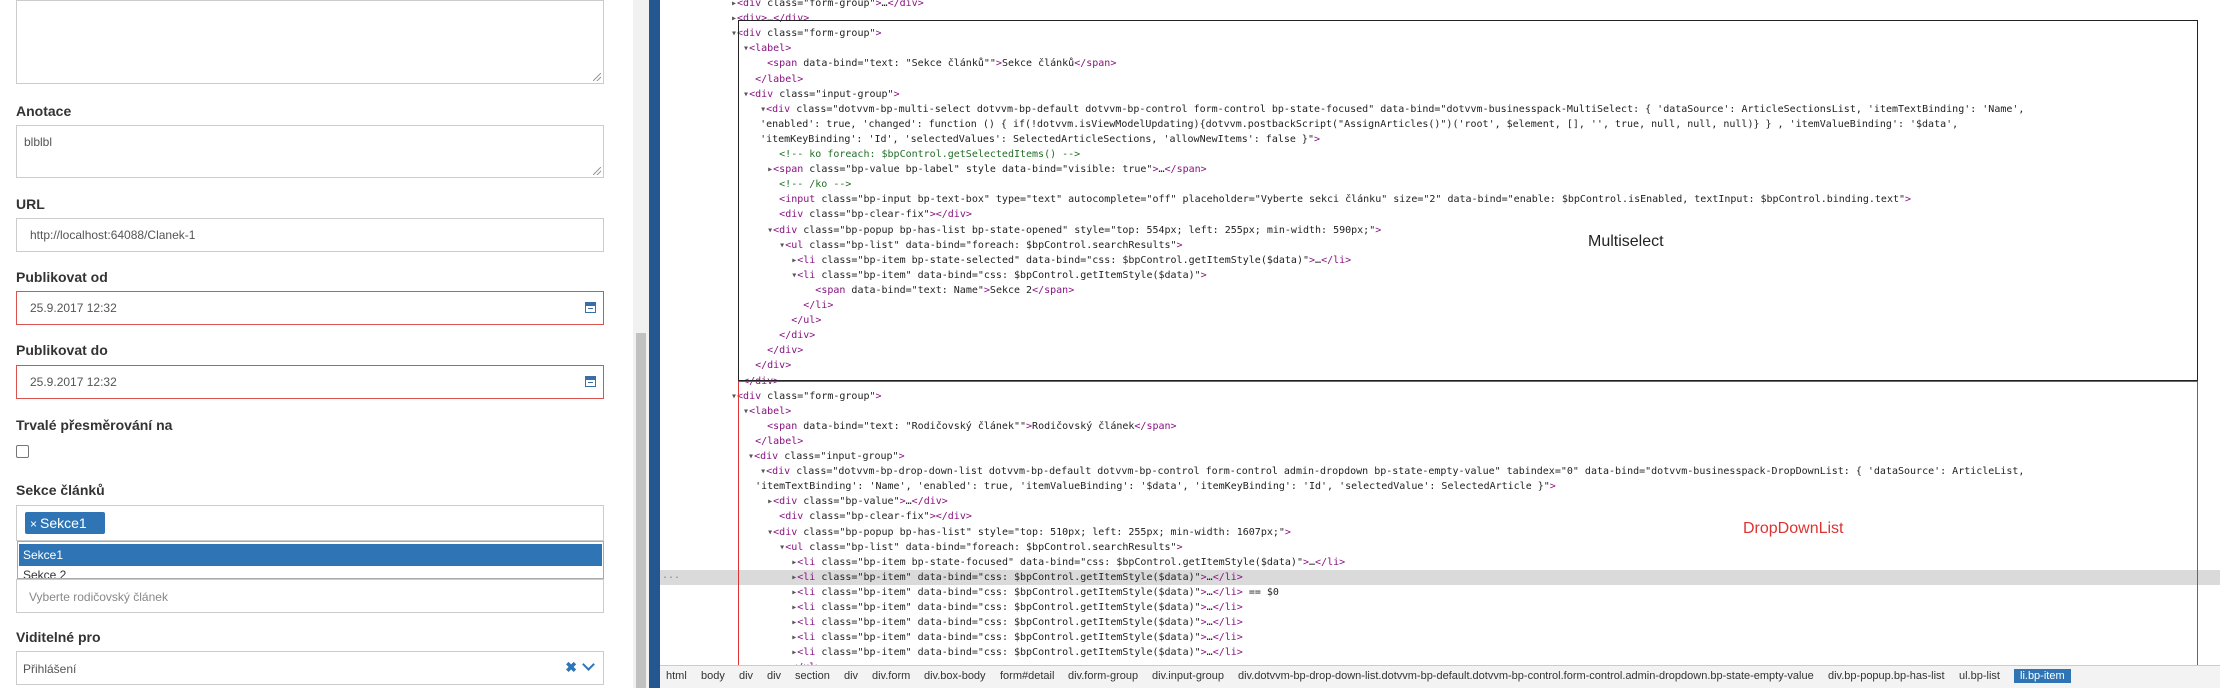 This screenshot has height=688, width=2220. What do you see at coordinates (38, 142) in the screenshot?
I see `anotace-value: blblbl` at bounding box center [38, 142].